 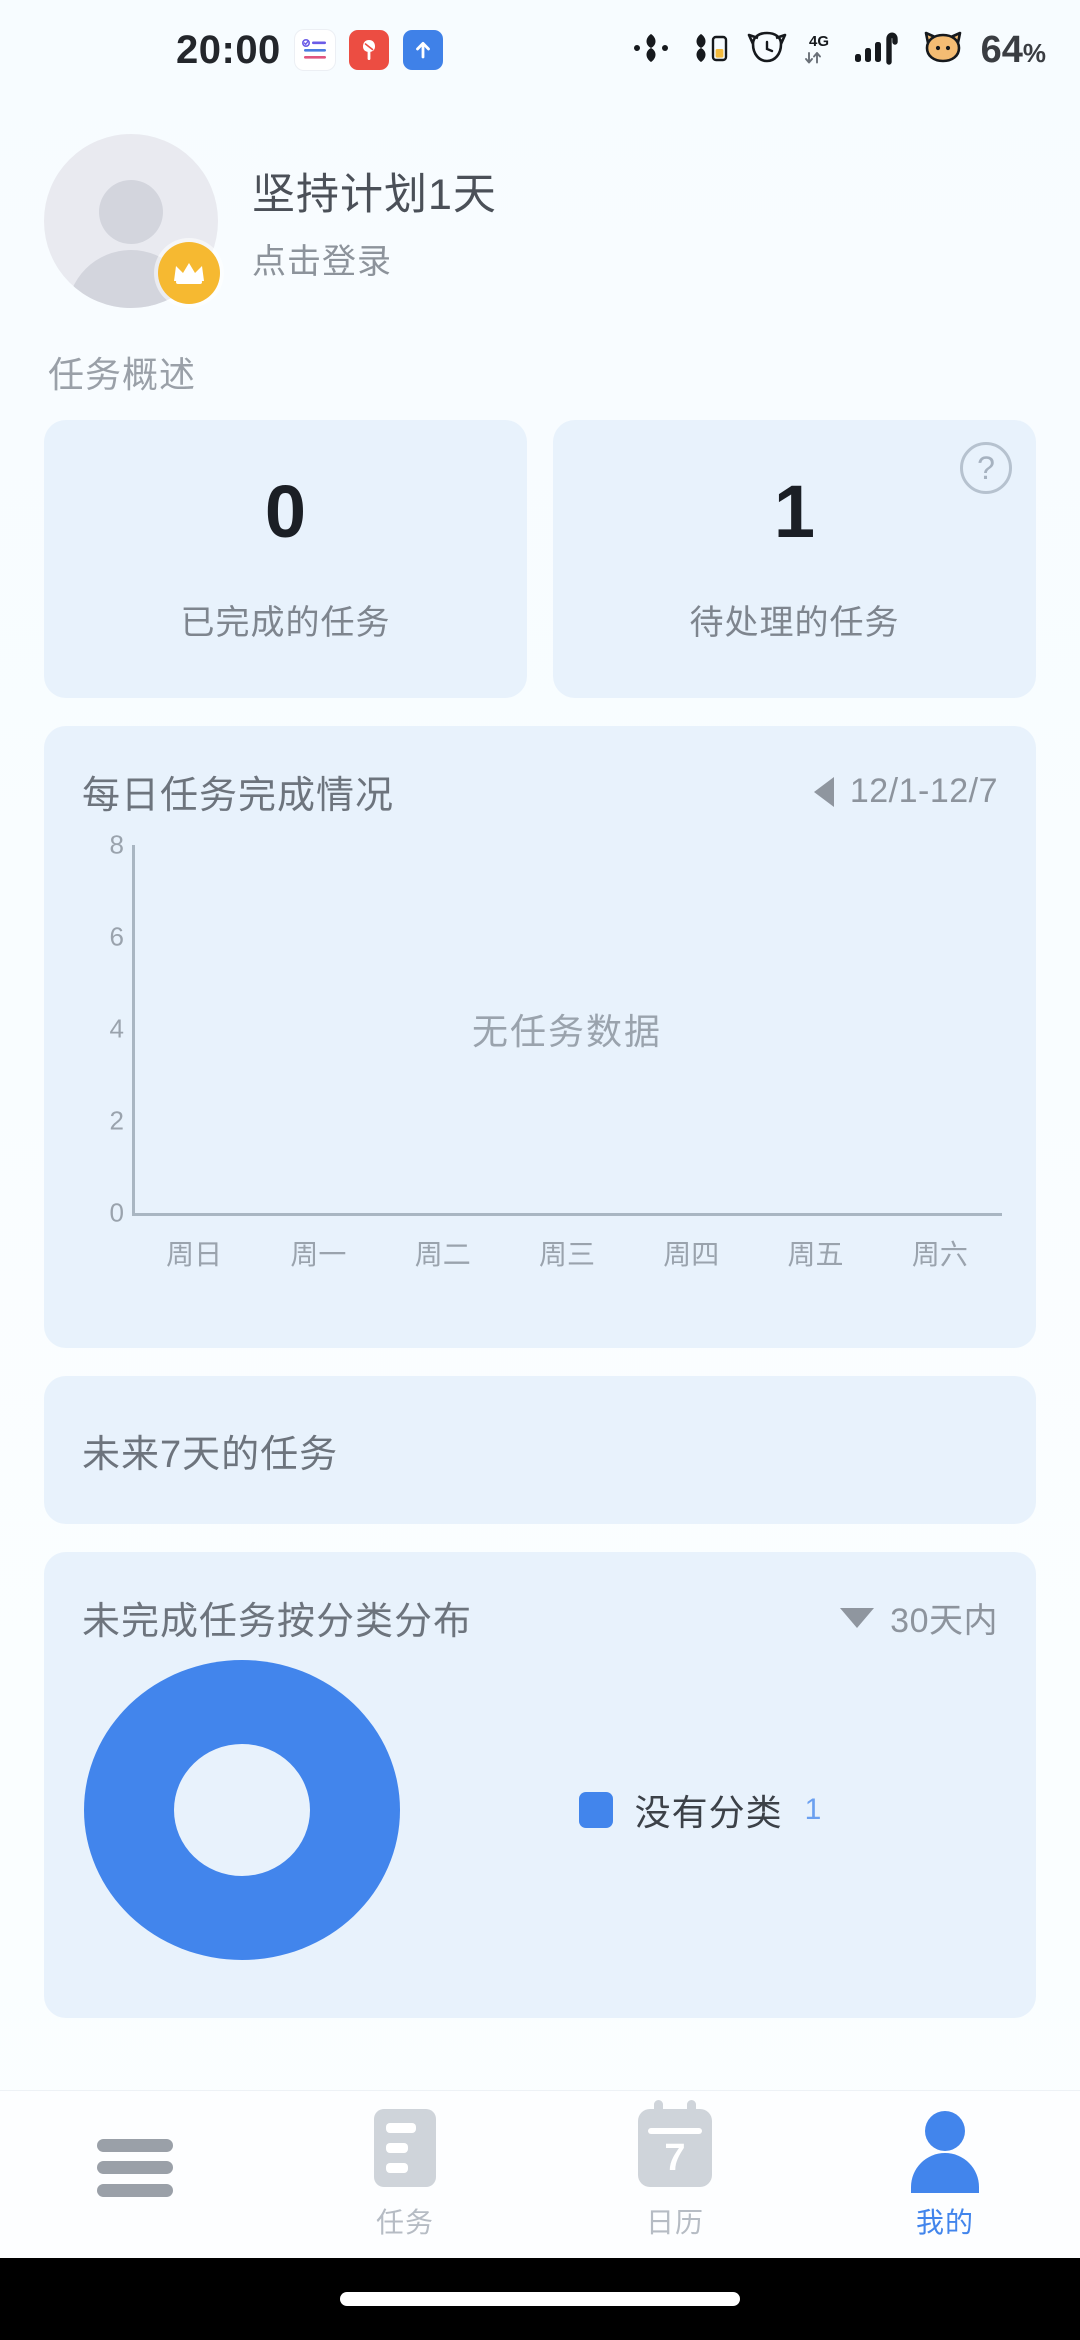 I want to click on completed-tasks-card: 0 已完成的任务, so click(x=285, y=559).